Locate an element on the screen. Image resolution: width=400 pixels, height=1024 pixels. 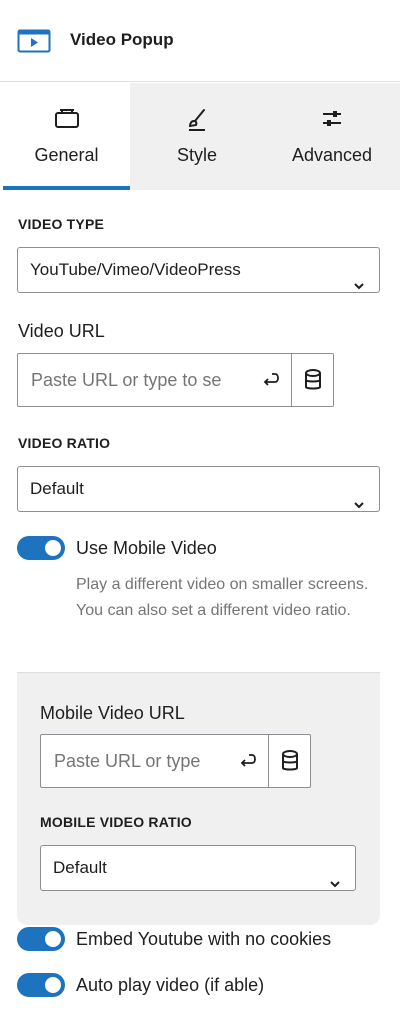
video-type-value: YouTube/Vimeo/VideoPress is located at coordinates (135, 269).